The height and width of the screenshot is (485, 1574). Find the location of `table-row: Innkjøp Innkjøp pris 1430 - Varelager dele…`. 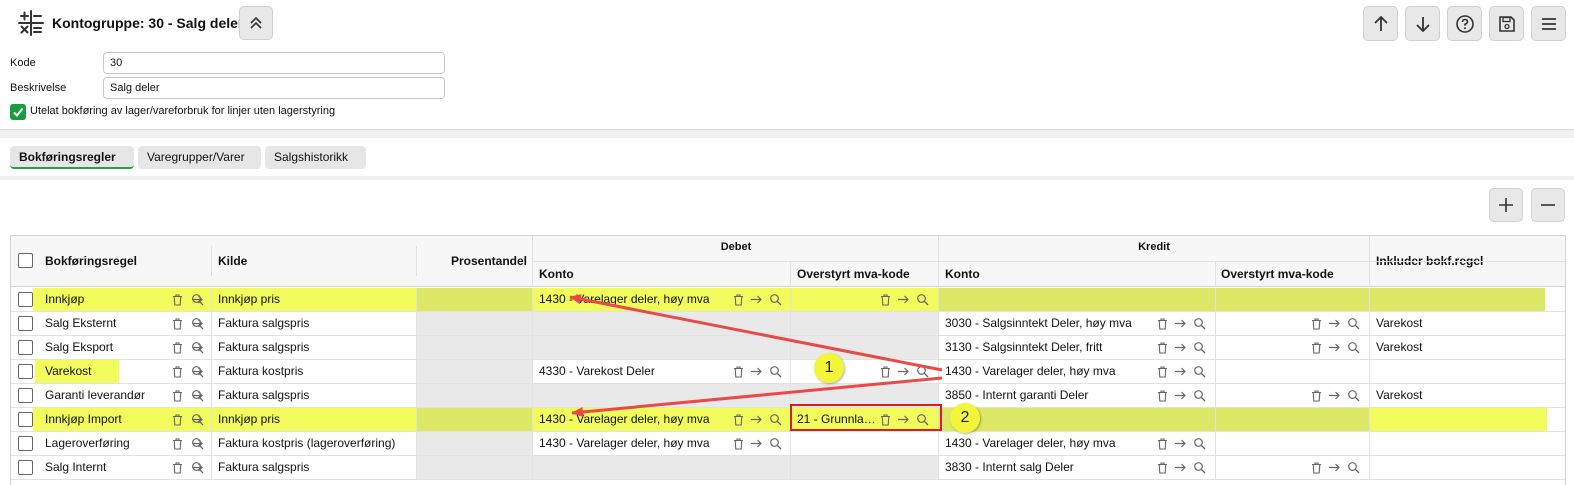

table-row: Innkjøp Innkjøp pris 1430 - Varelager dele… is located at coordinates (788, 300).